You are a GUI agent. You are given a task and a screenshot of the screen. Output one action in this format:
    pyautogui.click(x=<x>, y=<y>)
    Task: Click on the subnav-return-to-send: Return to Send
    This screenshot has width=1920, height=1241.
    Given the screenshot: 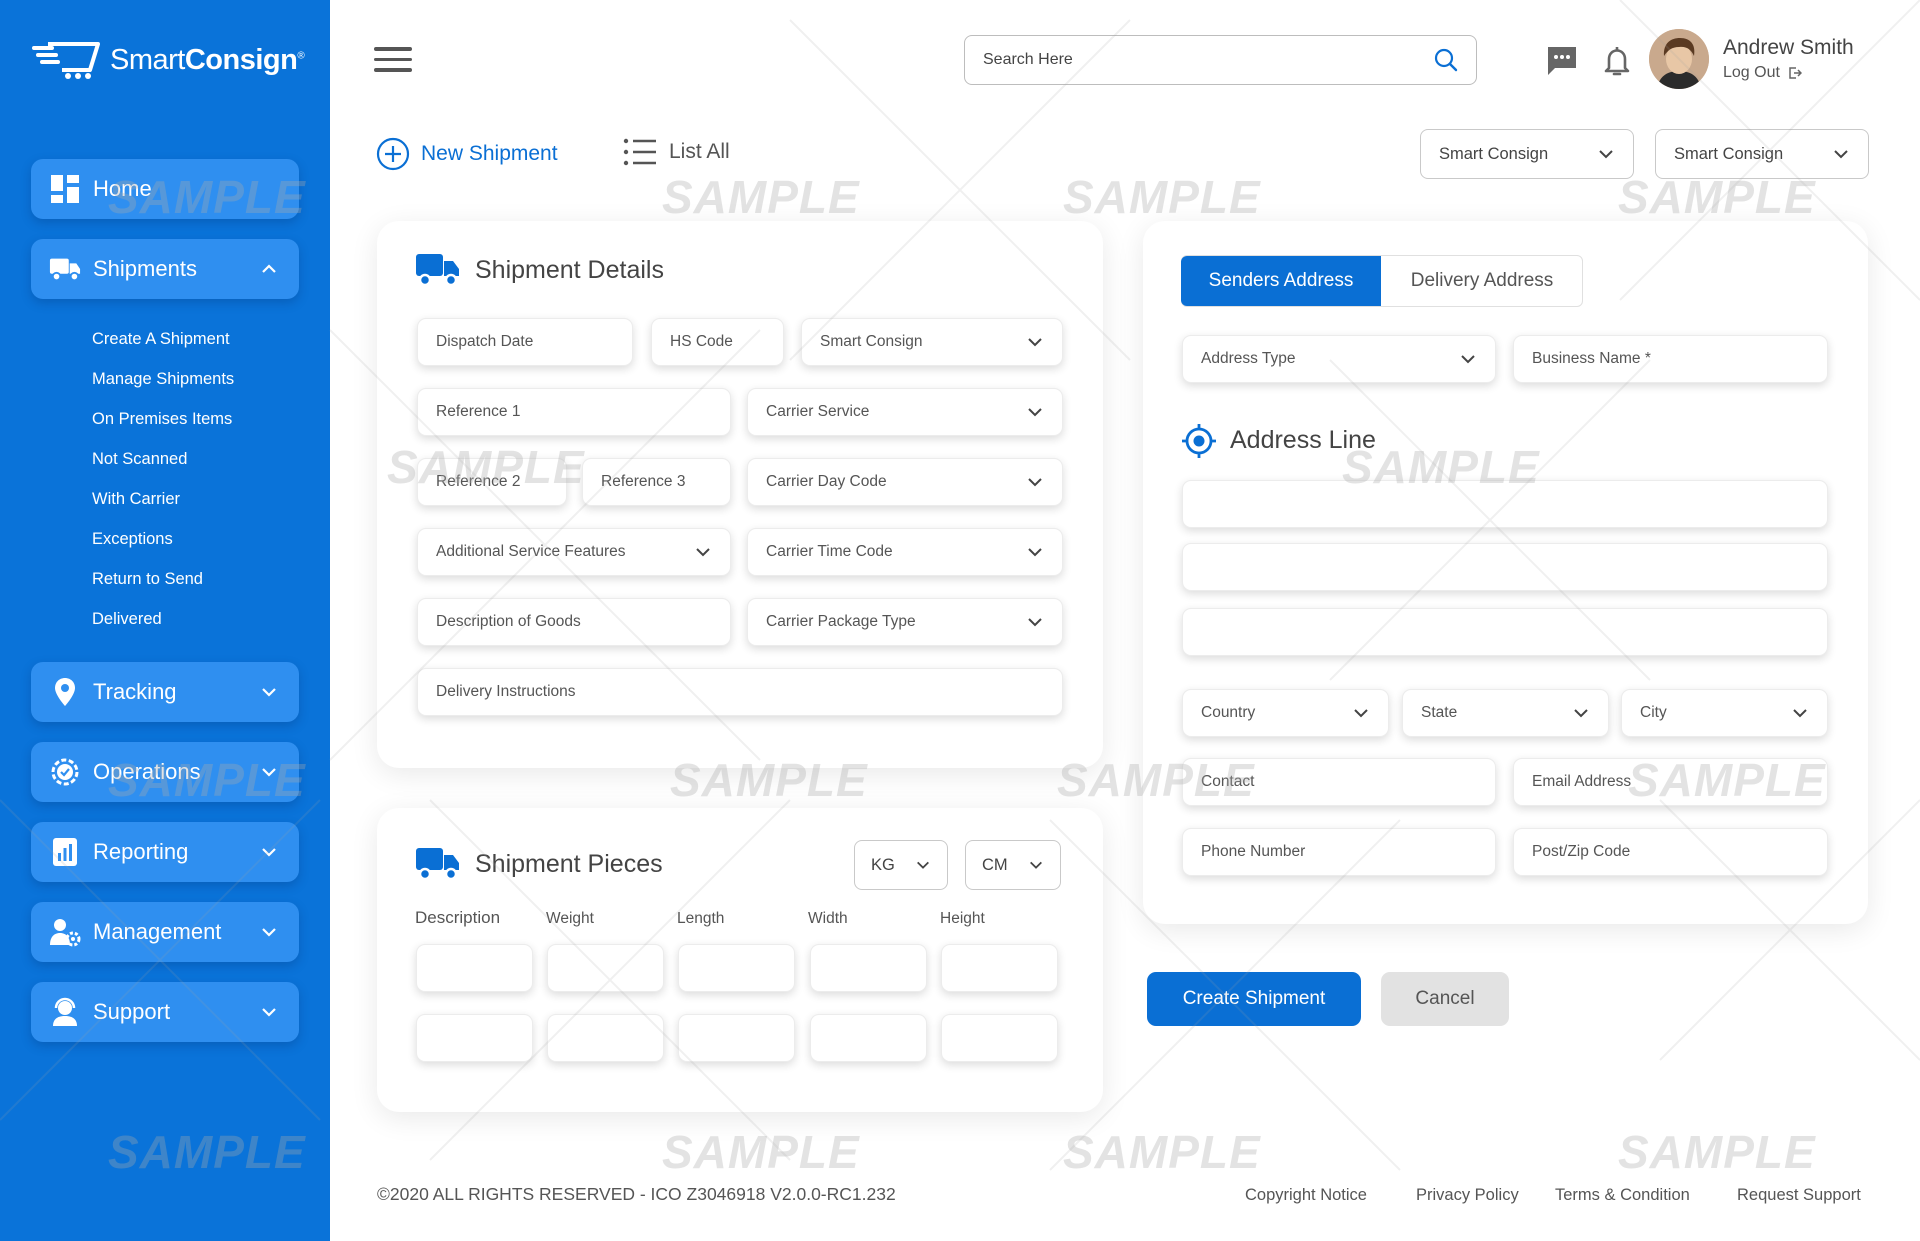 What is the action you would take?
    pyautogui.click(x=147, y=579)
    